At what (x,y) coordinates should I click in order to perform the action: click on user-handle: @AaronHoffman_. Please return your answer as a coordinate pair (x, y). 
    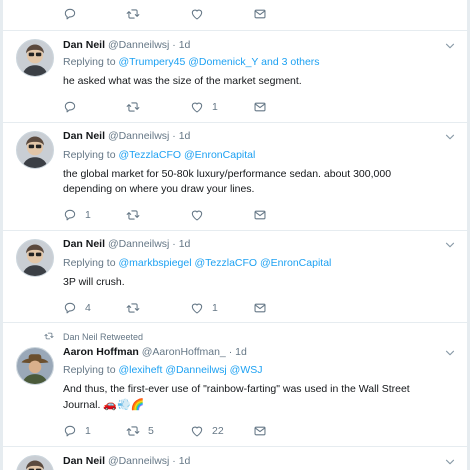
    Looking at the image, I should click on (184, 352).